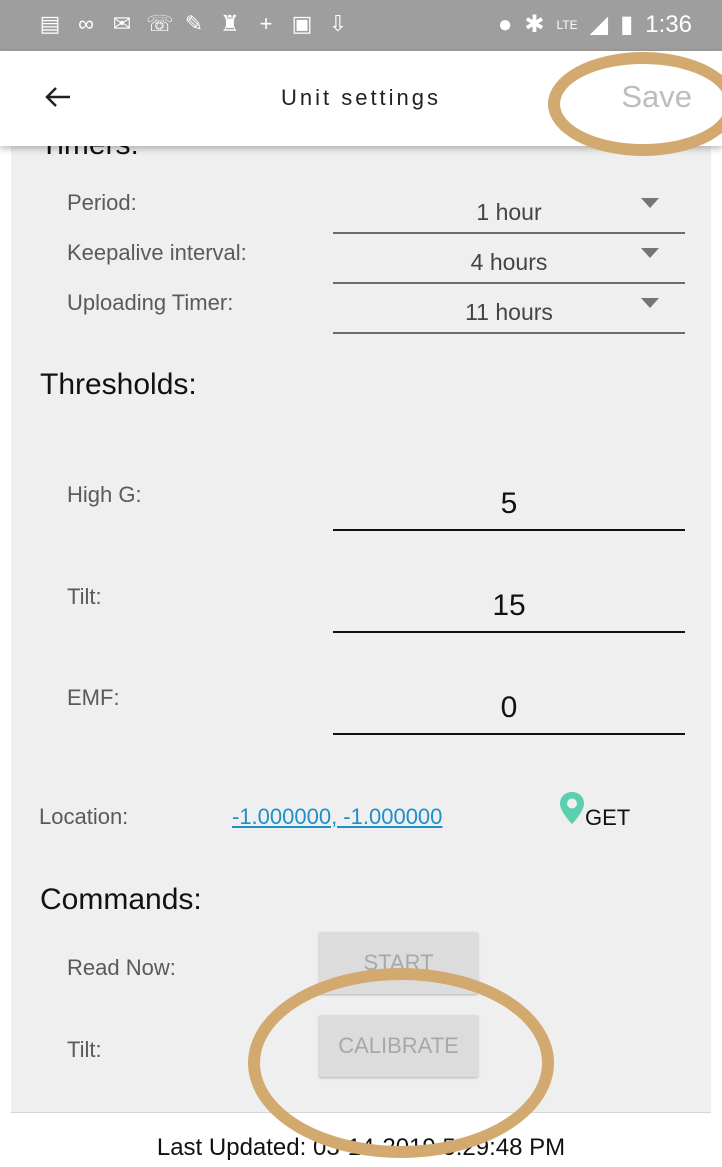 The width and height of the screenshot is (722, 1167). I want to click on download-icon: ⇩, so click(338, 23).